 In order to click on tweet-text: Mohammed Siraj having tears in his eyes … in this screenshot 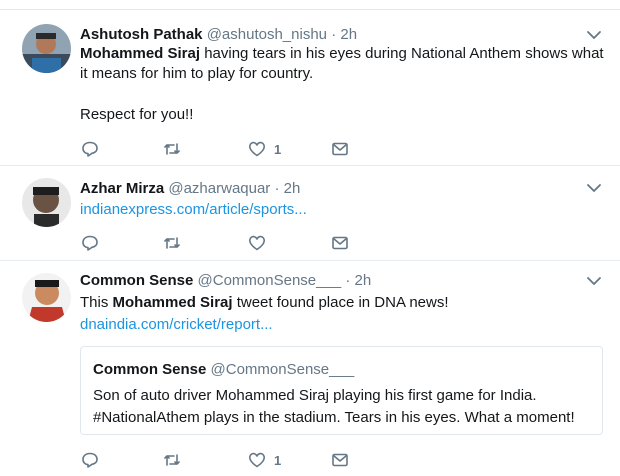, I will do `click(342, 64)`.